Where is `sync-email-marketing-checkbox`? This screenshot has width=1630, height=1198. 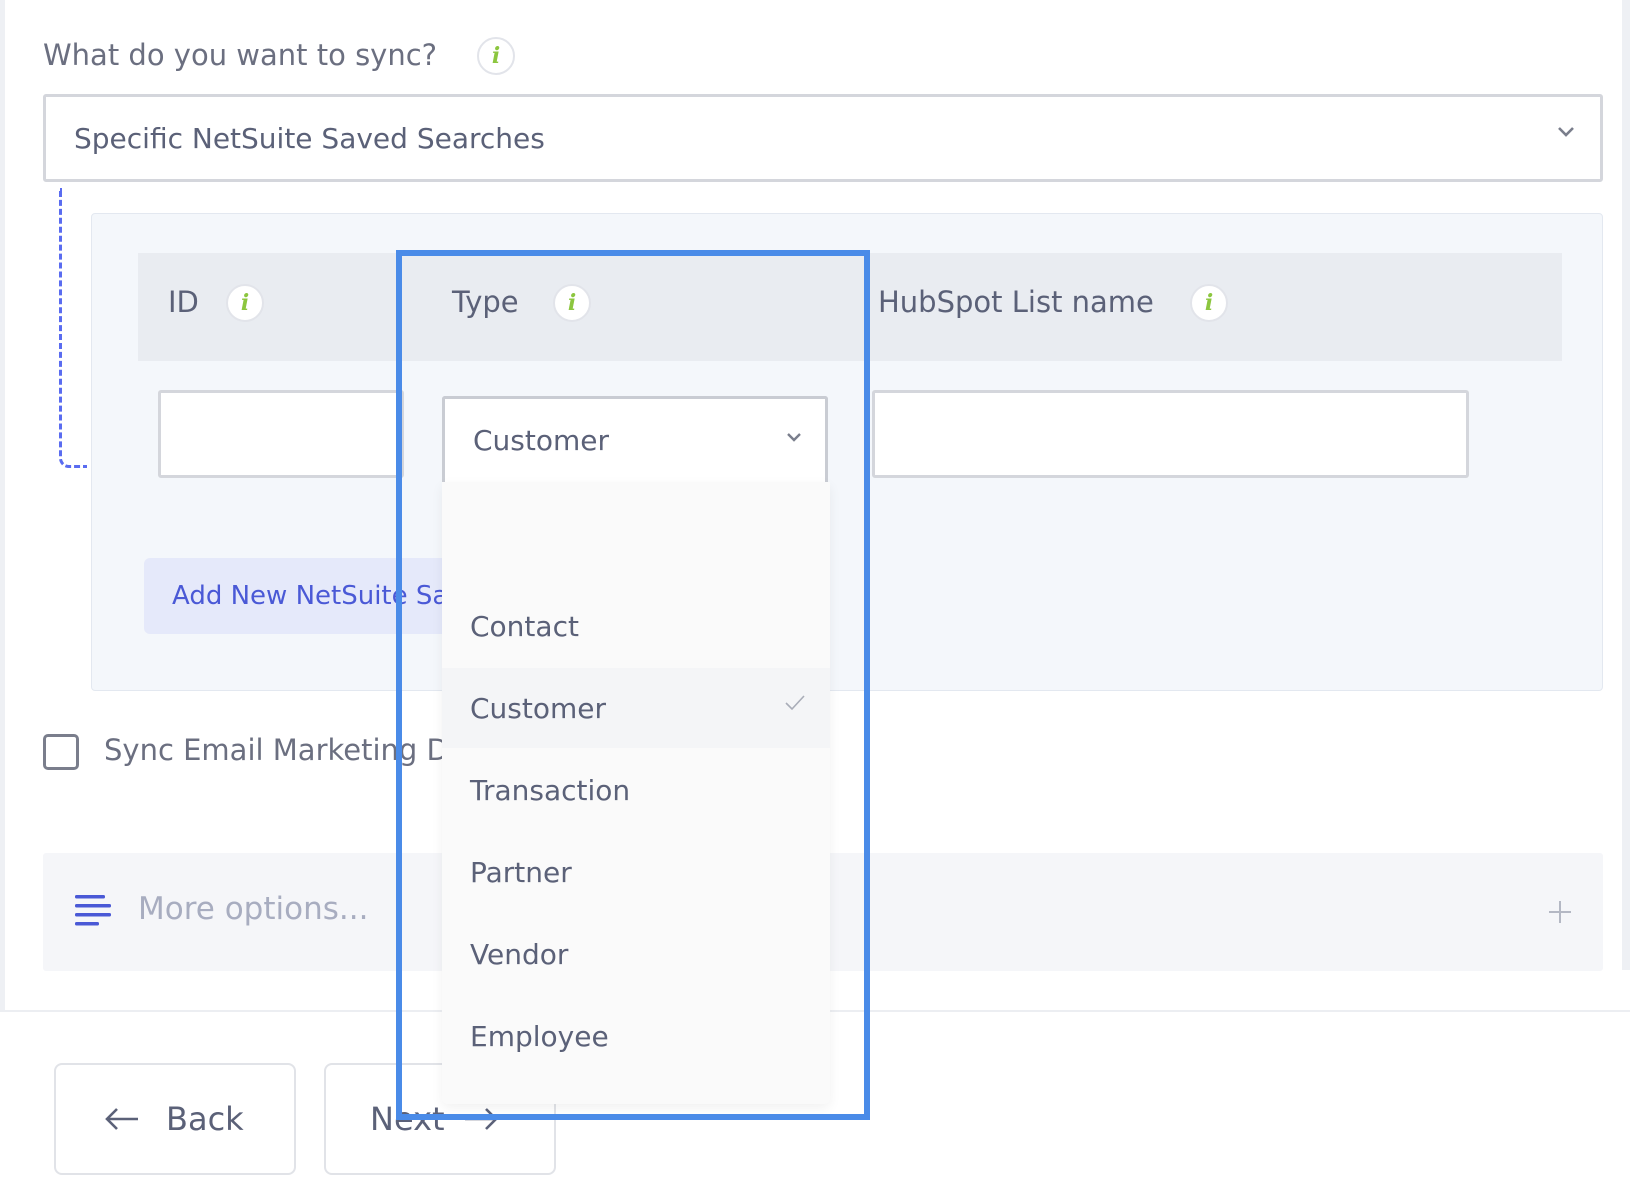
sync-email-marketing-checkbox is located at coordinates (61, 752).